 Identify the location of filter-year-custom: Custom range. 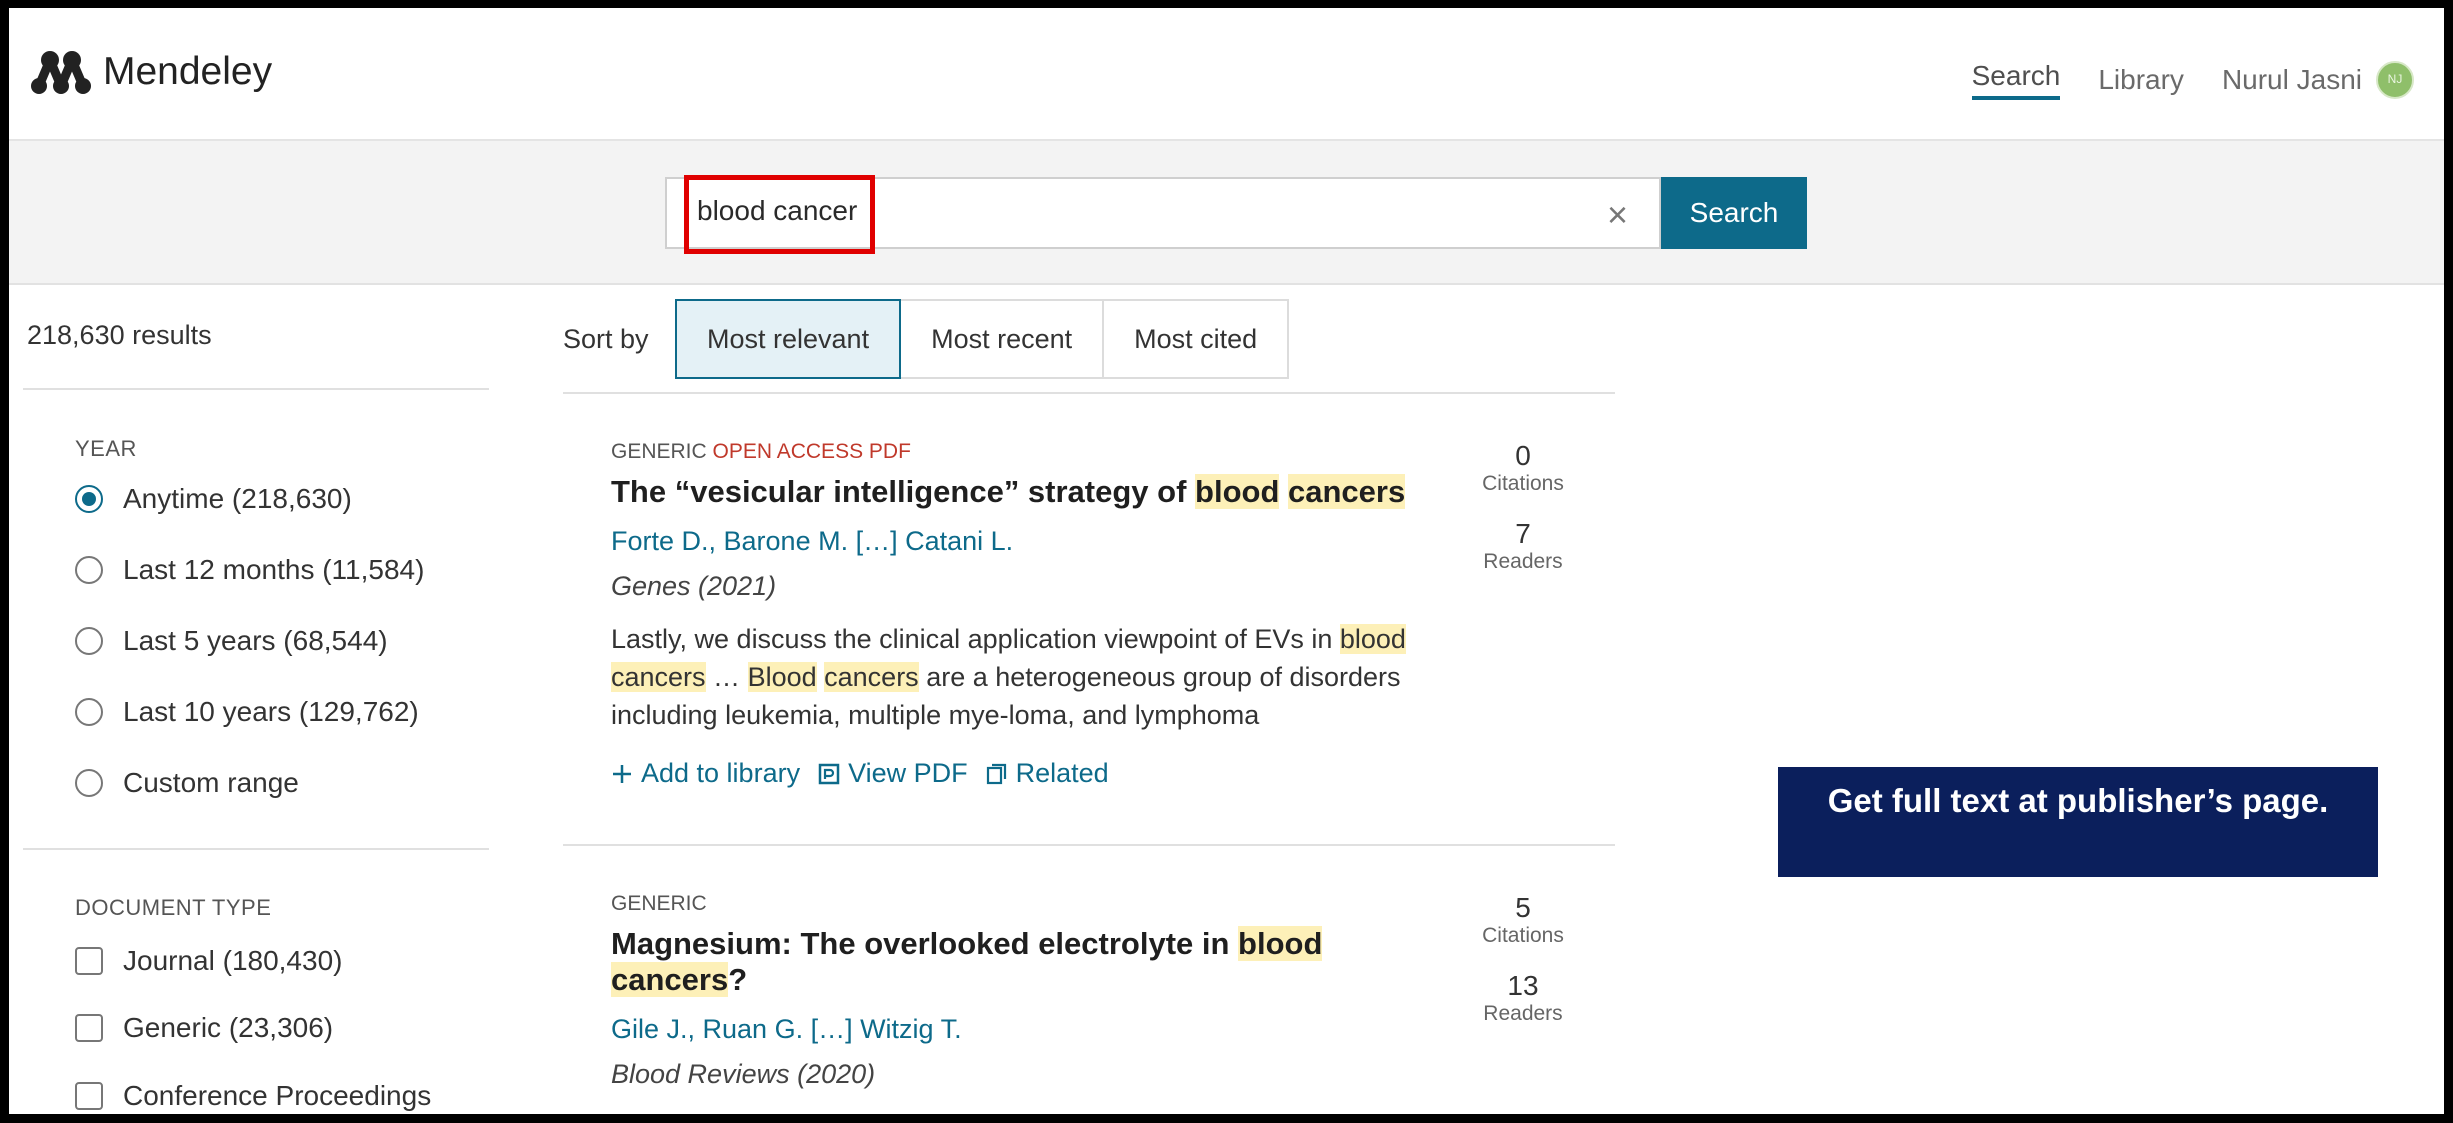
(187, 783).